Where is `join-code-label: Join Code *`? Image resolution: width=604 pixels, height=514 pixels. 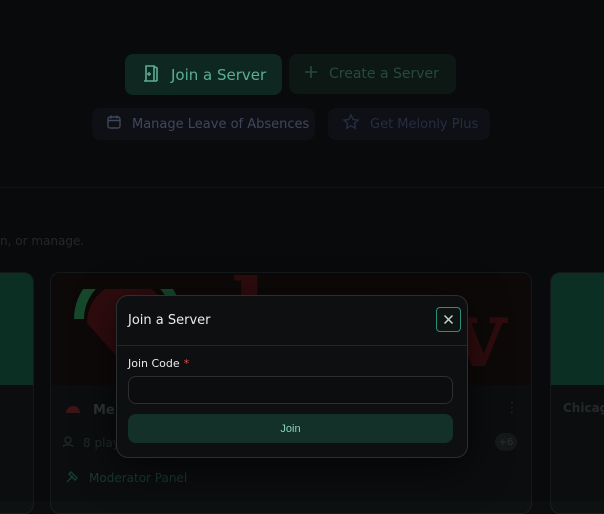 join-code-label: Join Code * is located at coordinates (158, 363).